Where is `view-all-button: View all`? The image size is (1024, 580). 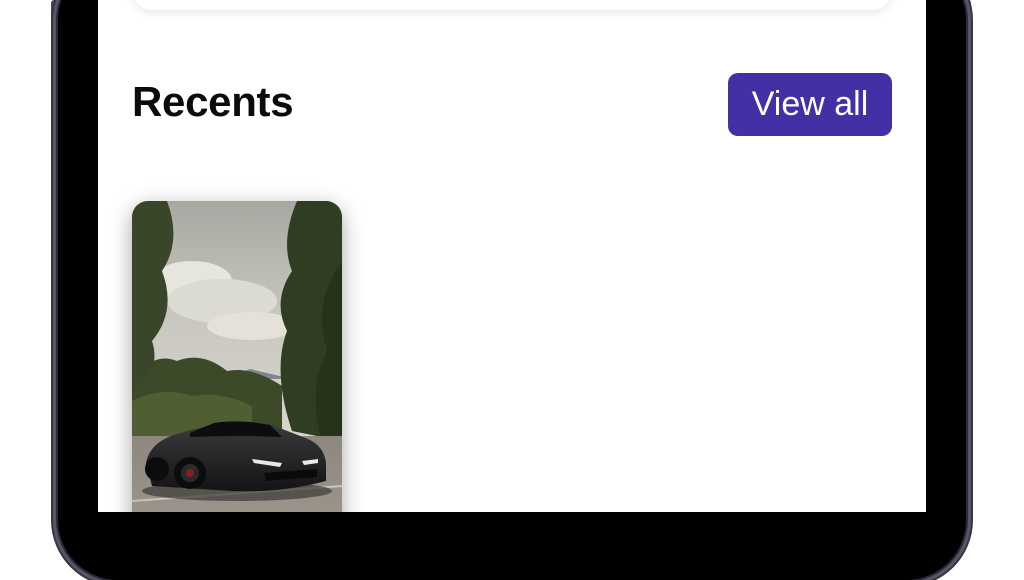
view-all-button: View all is located at coordinates (810, 104).